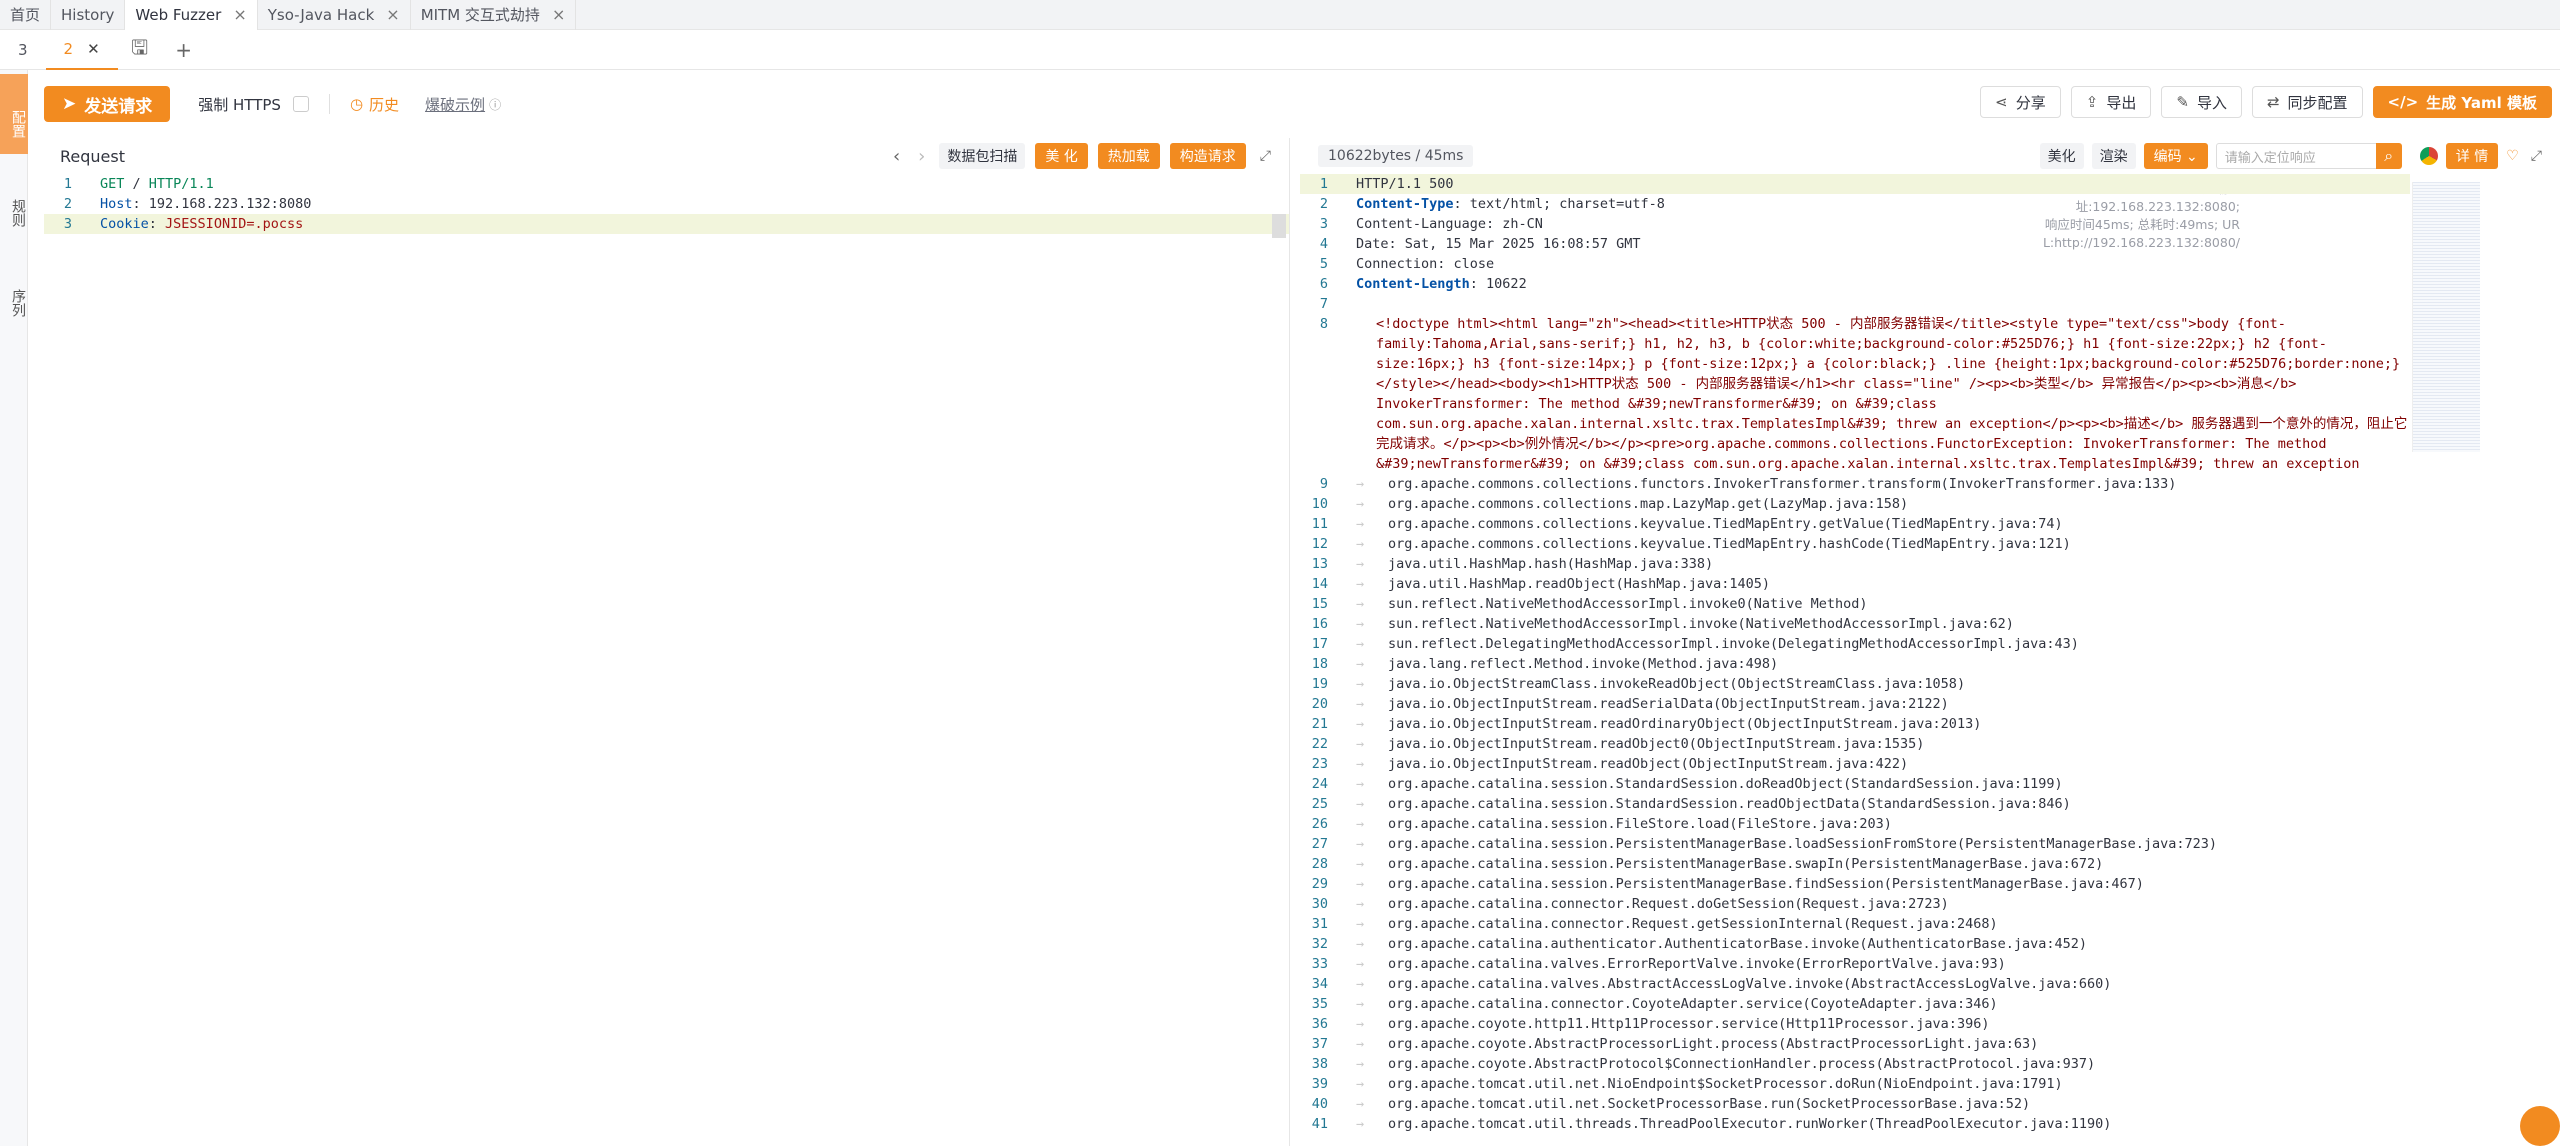 The width and height of the screenshot is (2560, 1146). Describe the element at coordinates (1855, 204) in the screenshot. I see `response-line: 2 Content-Type: text/html; charset=utf-8` at that location.